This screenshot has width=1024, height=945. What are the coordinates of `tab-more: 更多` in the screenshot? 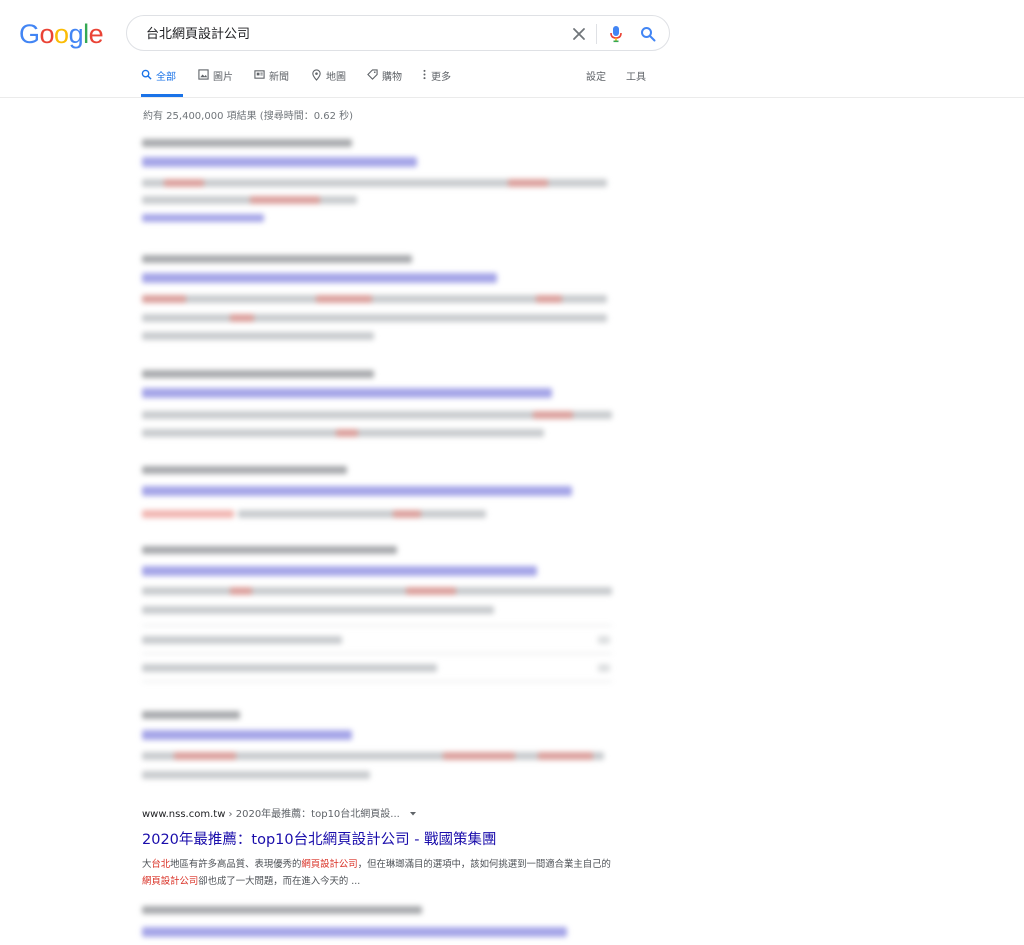 It's located at (436, 82).